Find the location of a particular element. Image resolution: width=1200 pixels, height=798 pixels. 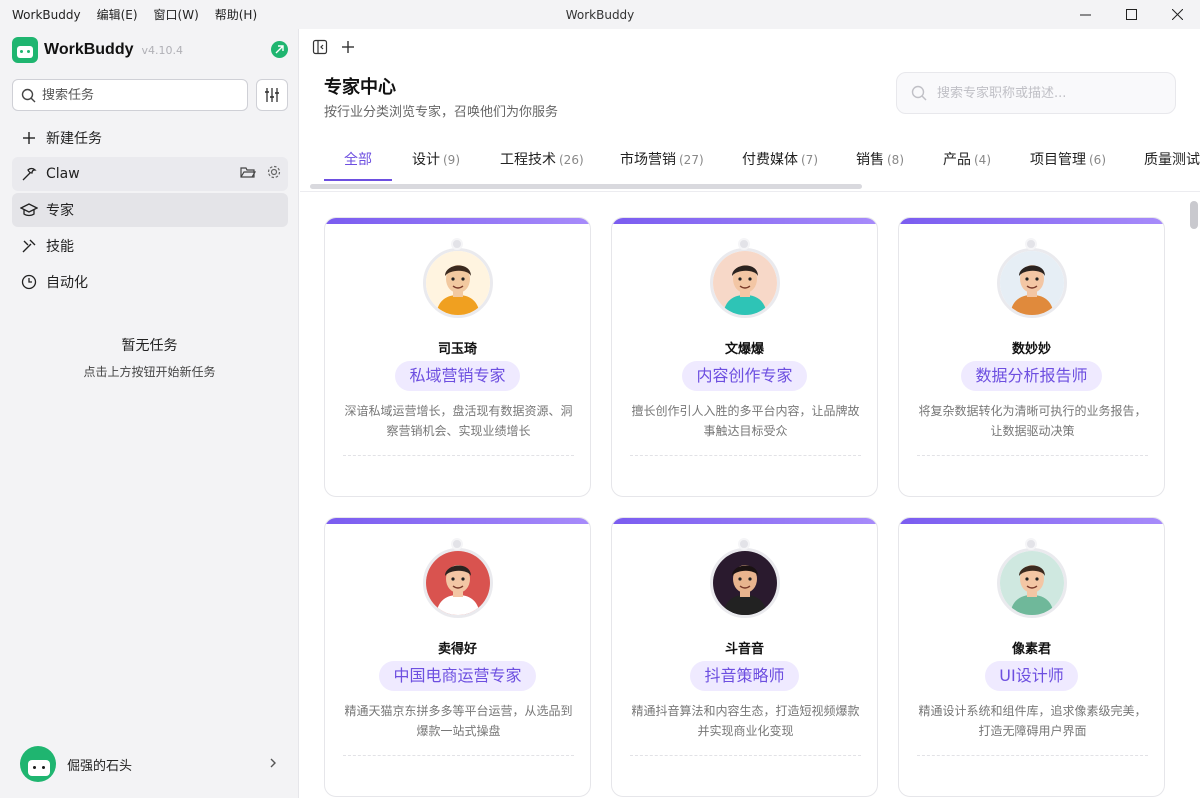

expert-role-badge: 抖音策略师 is located at coordinates (744, 676).